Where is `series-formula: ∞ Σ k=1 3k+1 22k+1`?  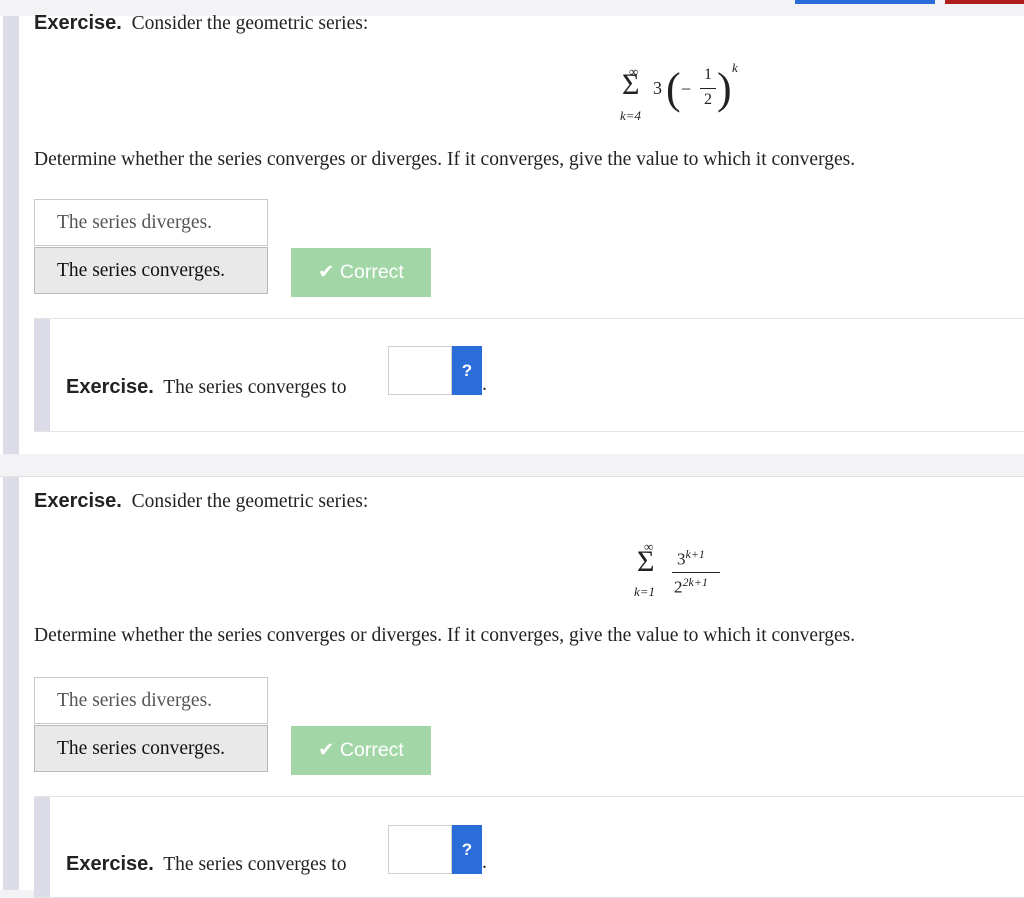 series-formula: ∞ Σ k=1 3k+1 22k+1 is located at coordinates (687, 572).